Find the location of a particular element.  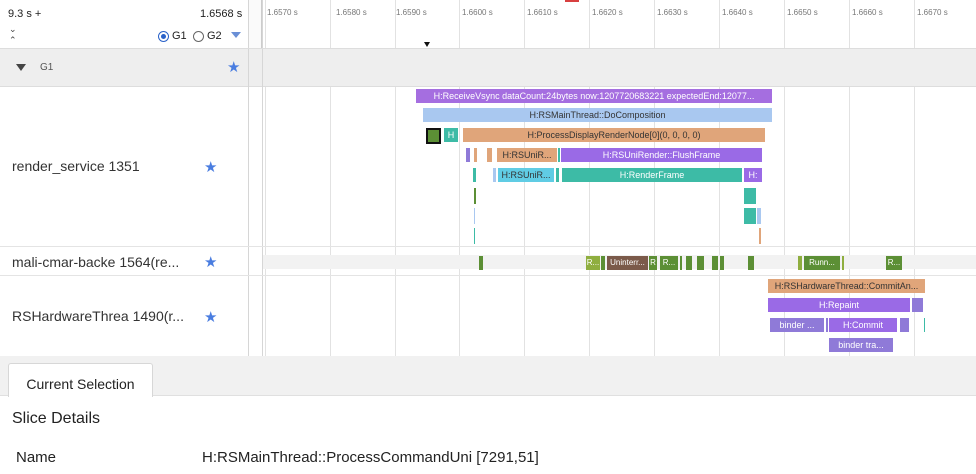

slice-render-frame: H:RenderFrame is located at coordinates (652, 175).